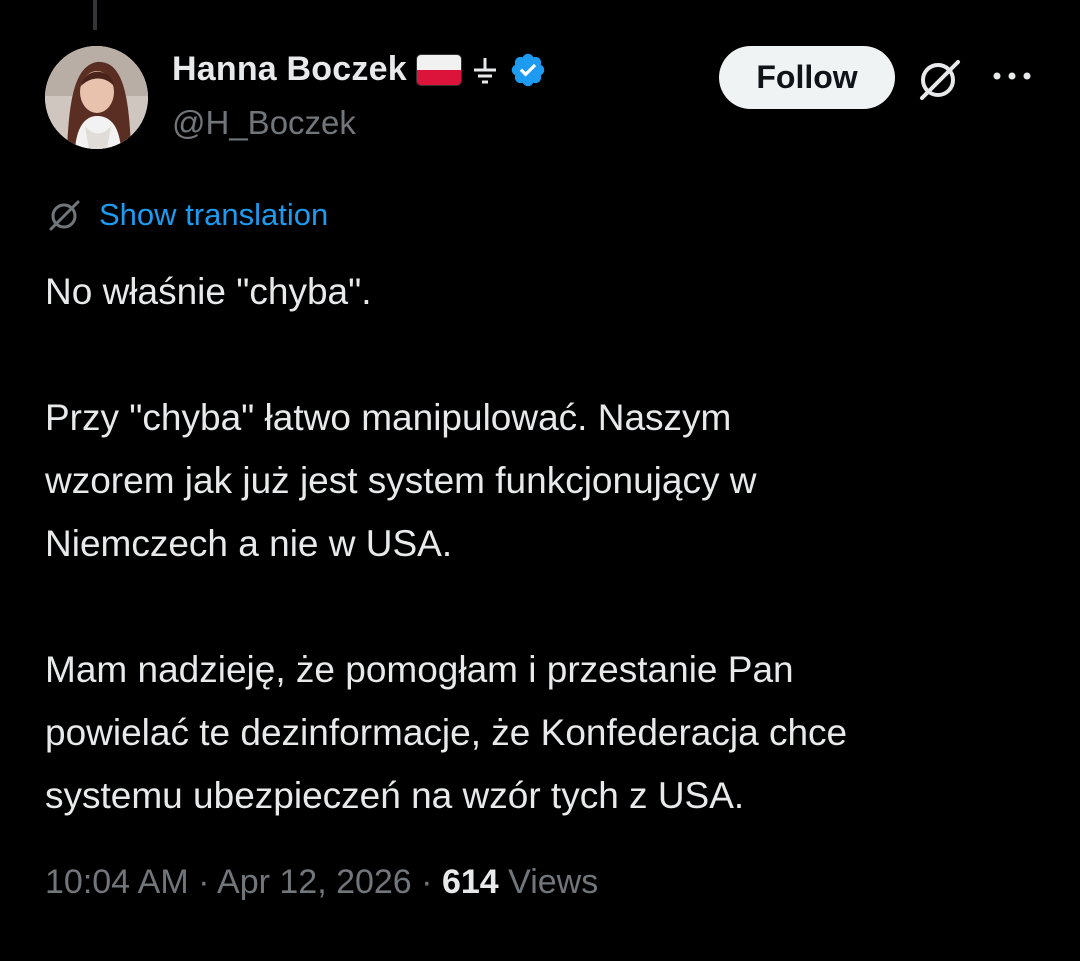  I want to click on tweet-date: Apr 12, 2026, so click(314, 882).